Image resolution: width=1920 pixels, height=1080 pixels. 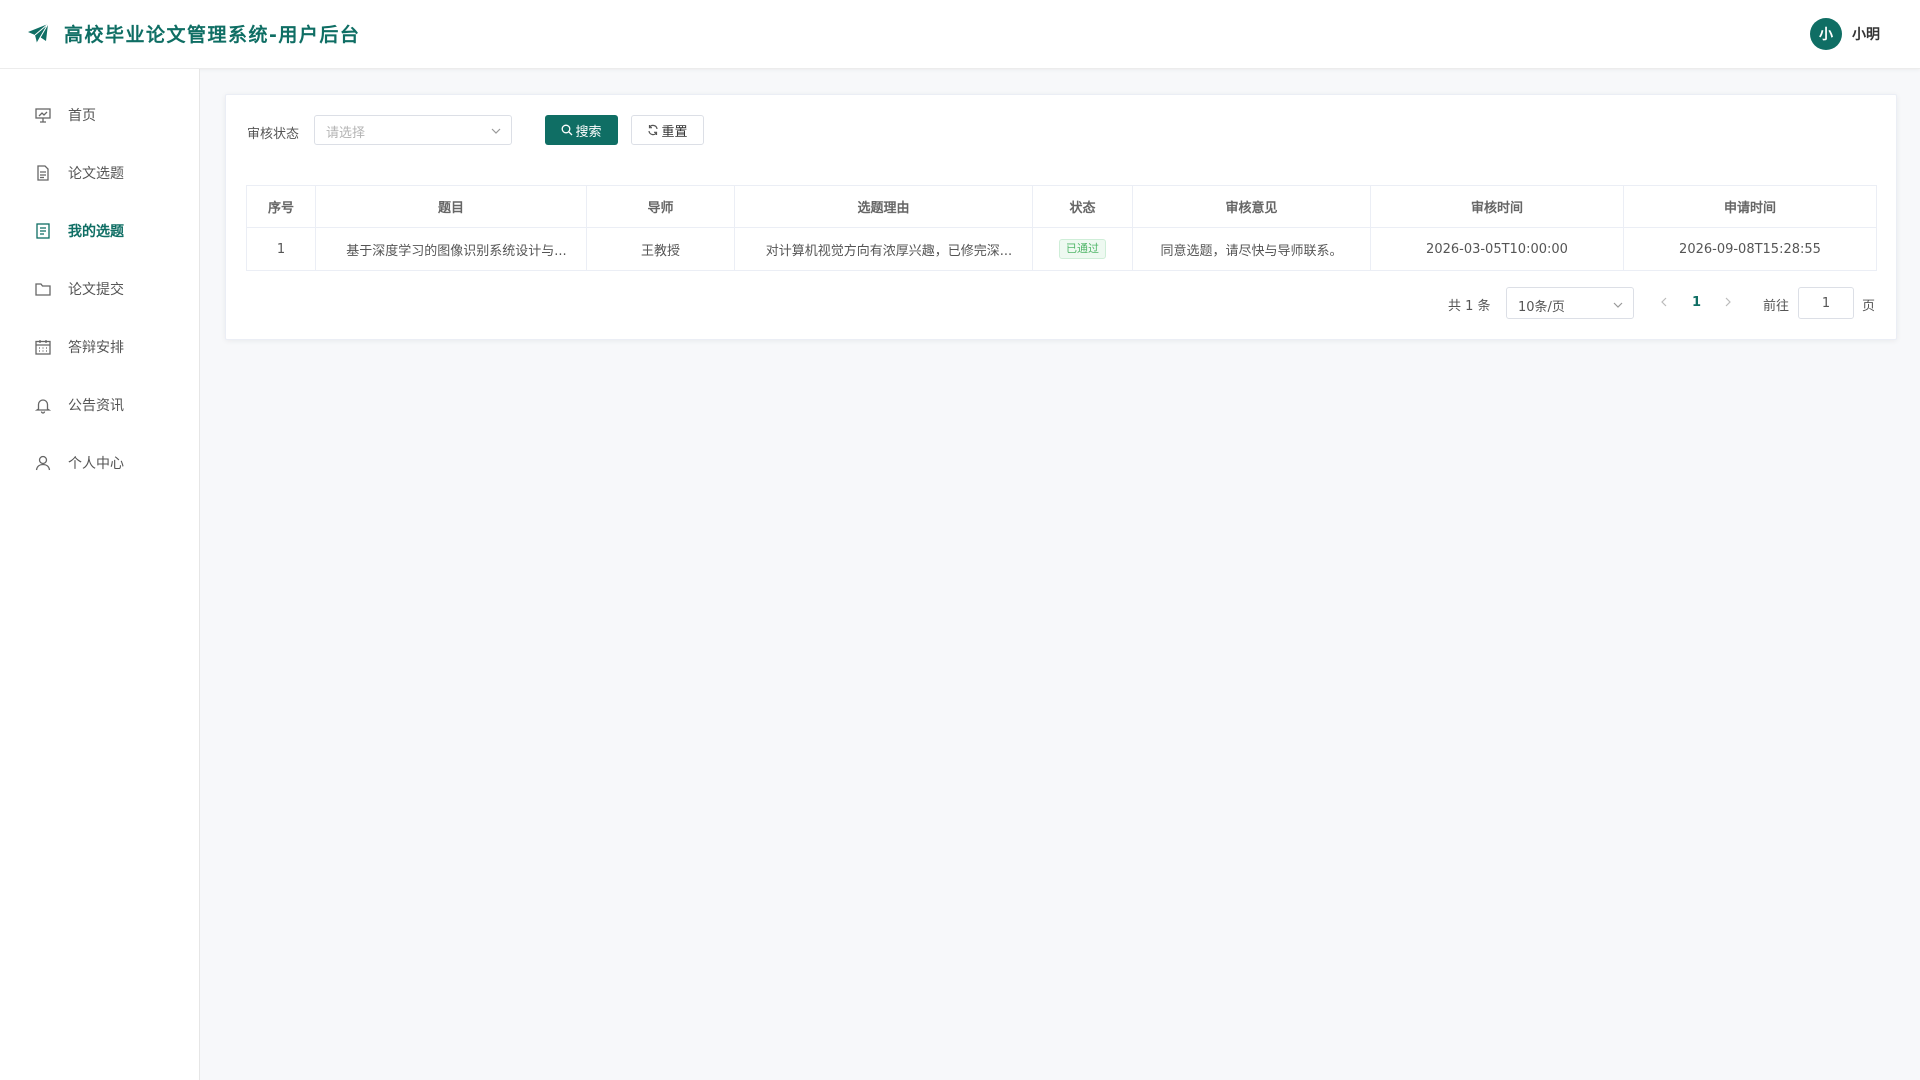 I want to click on reset-button-label: 重置, so click(x=674, y=132).